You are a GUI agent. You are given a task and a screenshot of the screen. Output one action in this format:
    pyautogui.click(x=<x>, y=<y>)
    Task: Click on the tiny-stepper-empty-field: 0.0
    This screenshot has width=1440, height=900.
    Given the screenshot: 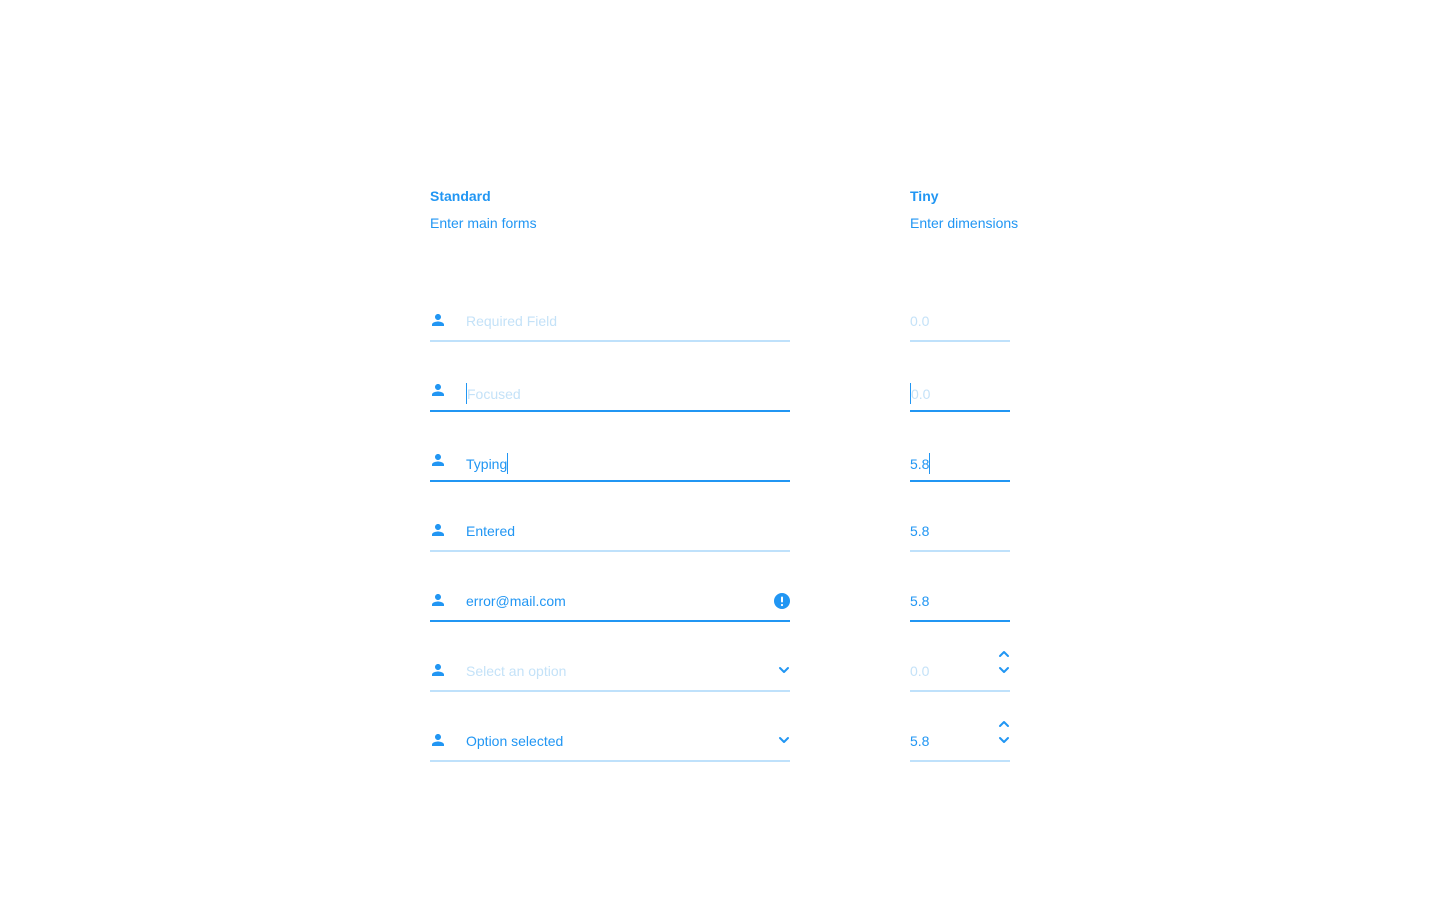 What is the action you would take?
    pyautogui.click(x=960, y=671)
    